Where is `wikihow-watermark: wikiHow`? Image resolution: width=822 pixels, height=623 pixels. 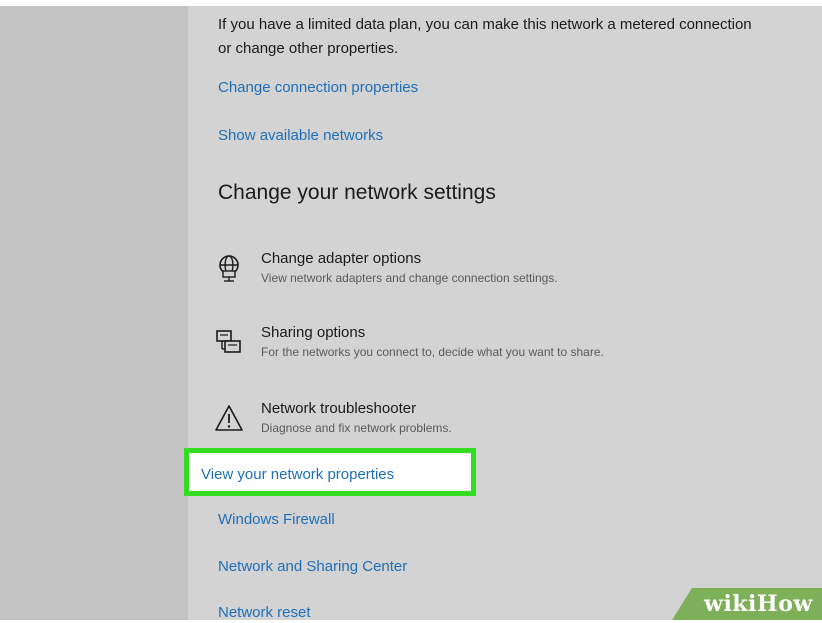
wikihow-watermark: wikiHow is located at coordinates (747, 604).